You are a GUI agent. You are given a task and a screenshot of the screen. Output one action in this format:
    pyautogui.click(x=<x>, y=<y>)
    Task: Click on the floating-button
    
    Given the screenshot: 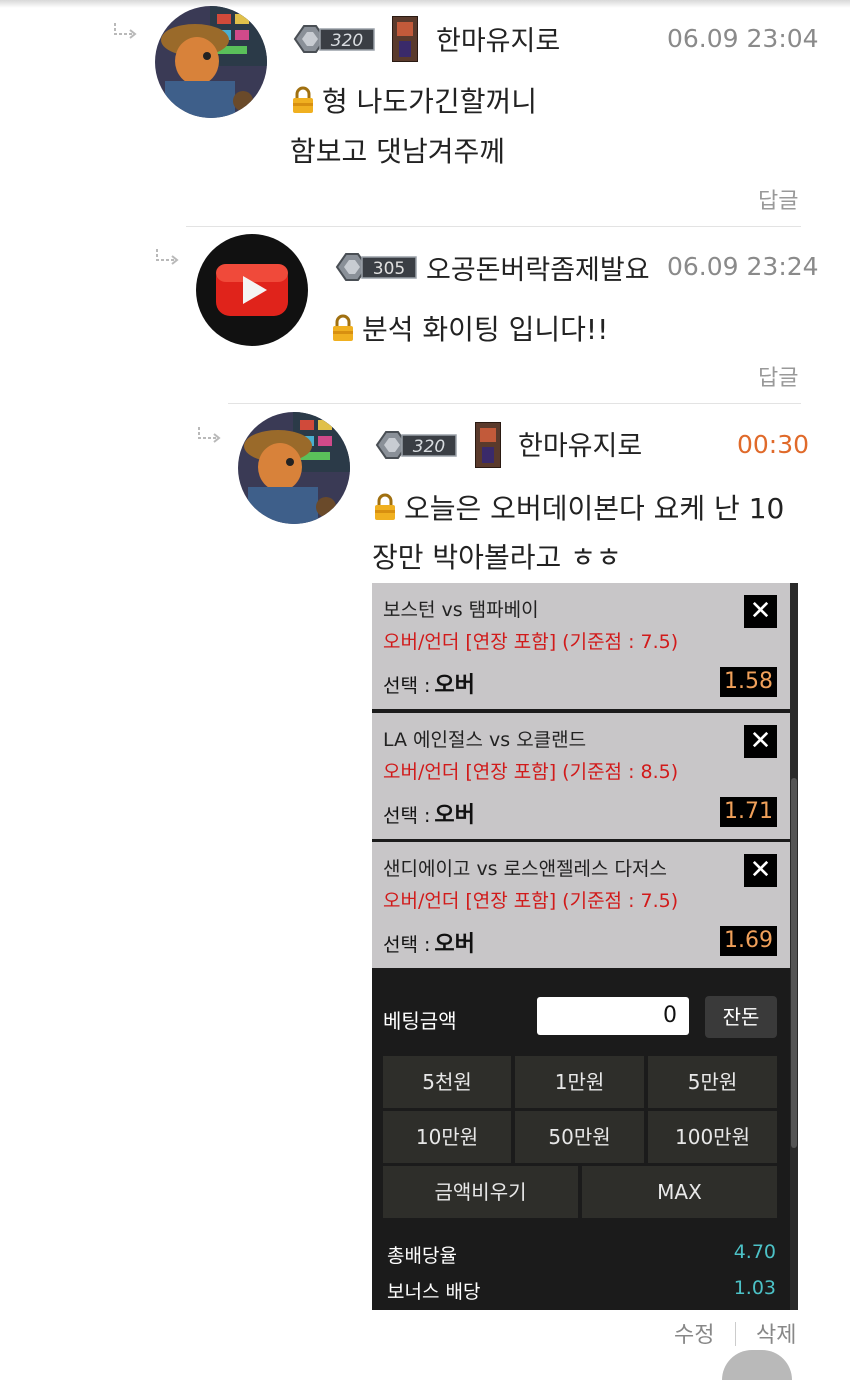 What is the action you would take?
    pyautogui.click(x=757, y=1365)
    